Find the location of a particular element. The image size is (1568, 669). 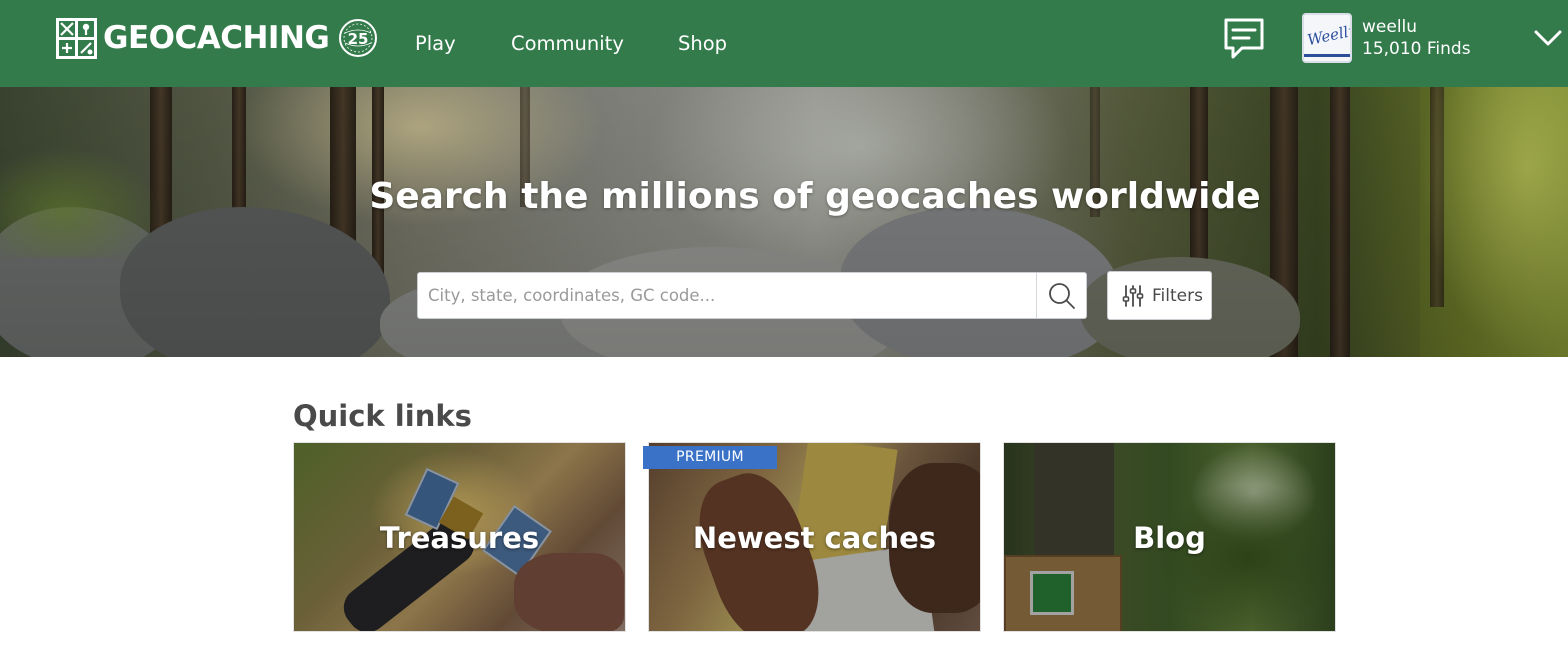

quick-link-newest-caches: Newest caches is located at coordinates (814, 537).